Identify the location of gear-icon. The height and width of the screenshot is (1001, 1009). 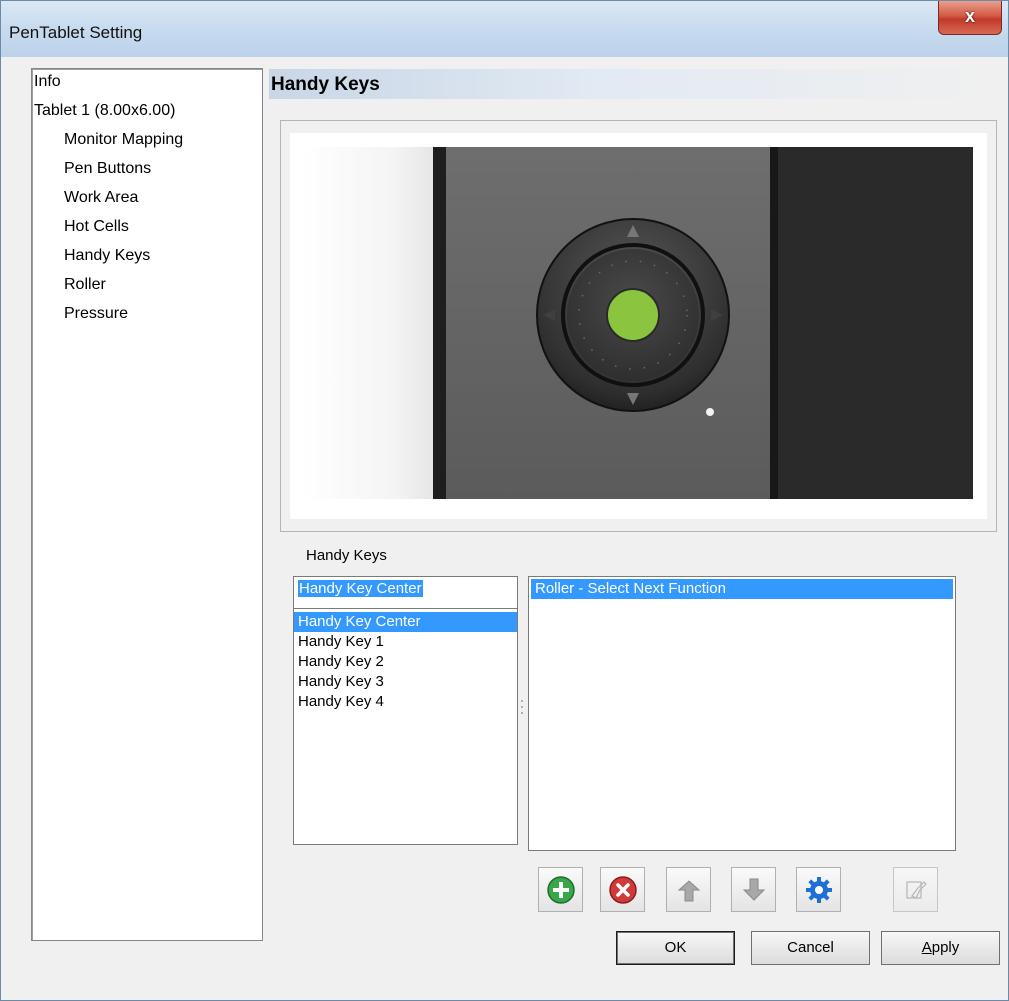
(819, 890).